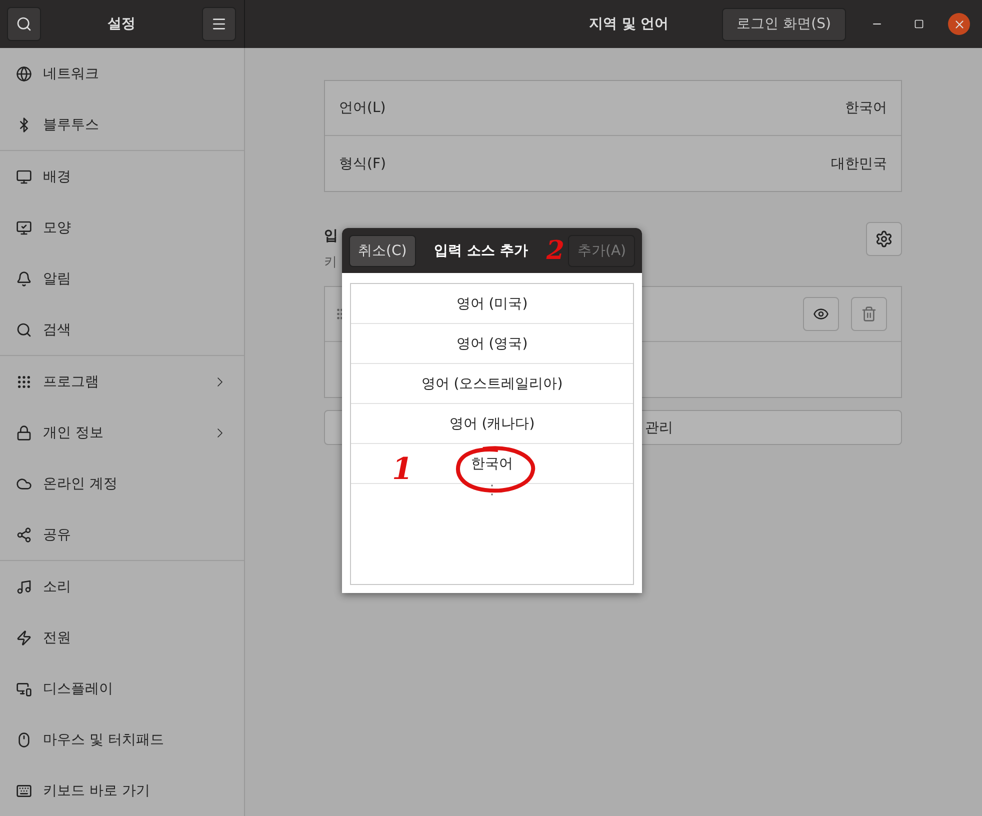 Image resolution: width=982 pixels, height=816 pixels. Describe the element at coordinates (362, 163) in the screenshot. I see `row-label: 형식(F)` at that location.